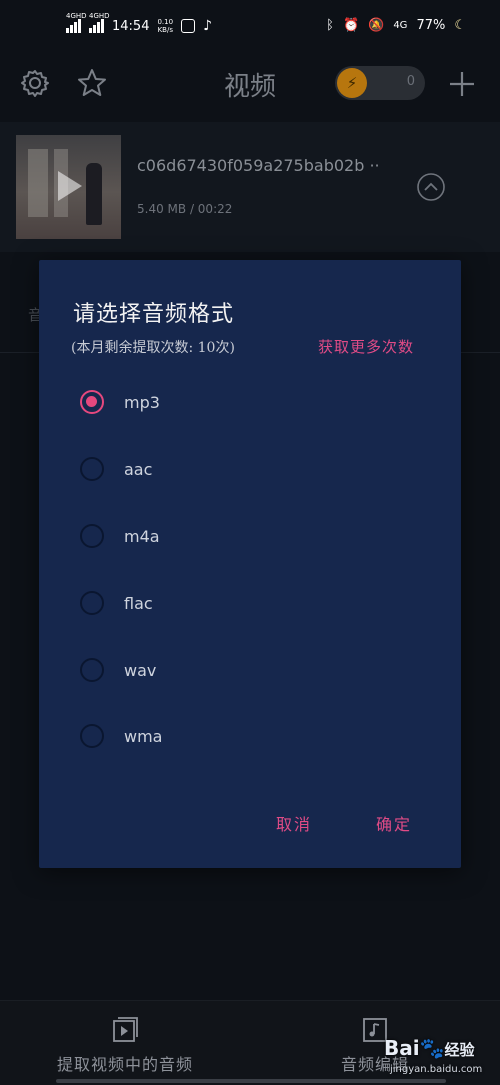 The width and height of the screenshot is (500, 1085). Describe the element at coordinates (251, 1081) in the screenshot. I see `gesture-bar` at that location.